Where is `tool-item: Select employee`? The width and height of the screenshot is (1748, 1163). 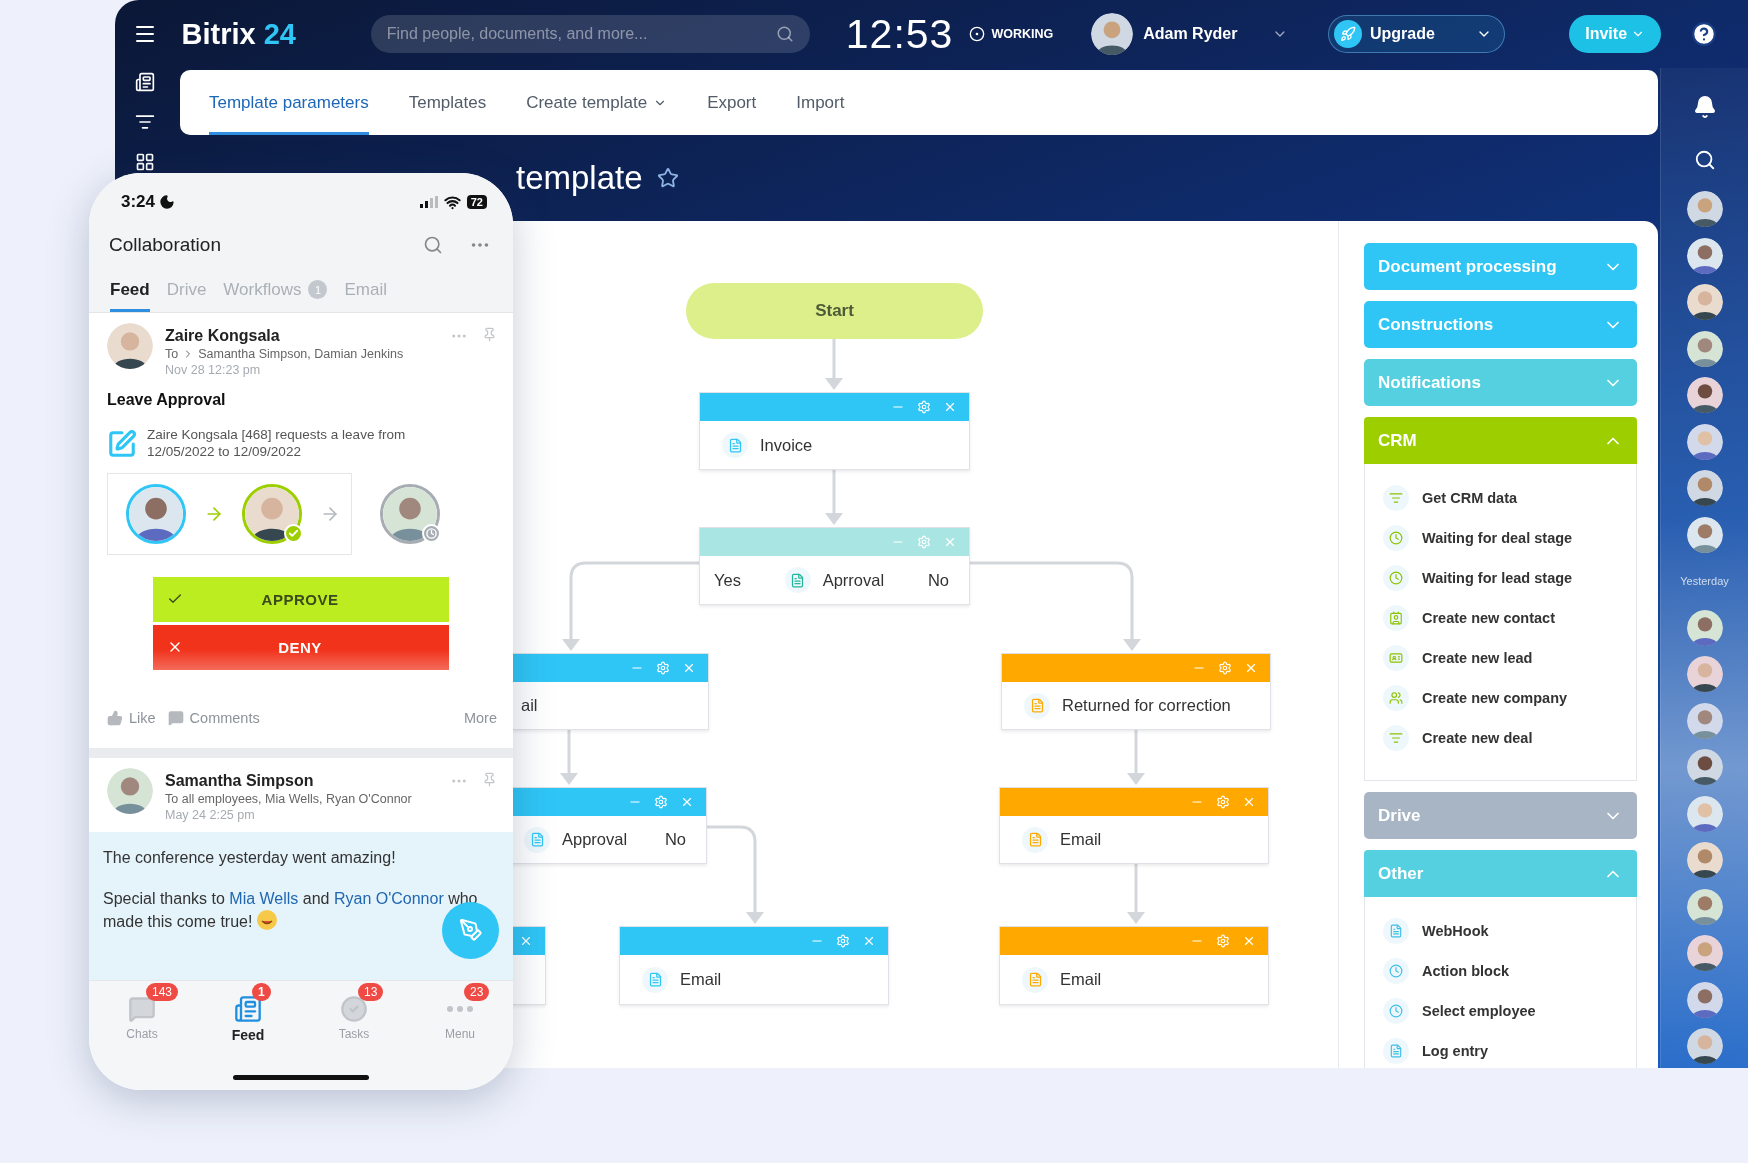 tool-item: Select employee is located at coordinates (1479, 1011).